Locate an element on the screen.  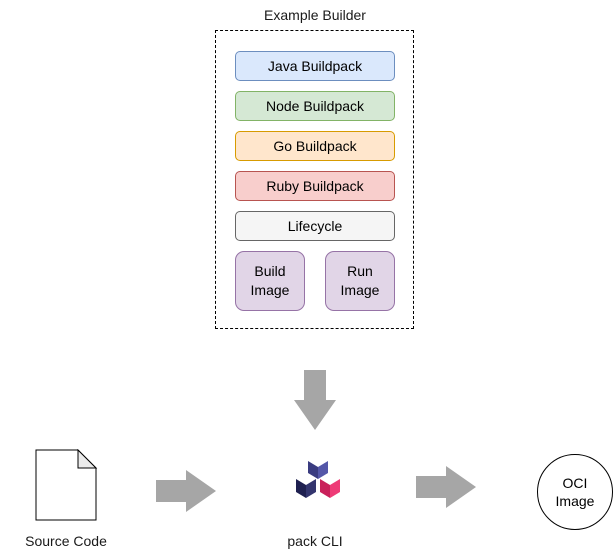
ruby-buildpack-label: Ruby Buildpack is located at coordinates (315, 186).